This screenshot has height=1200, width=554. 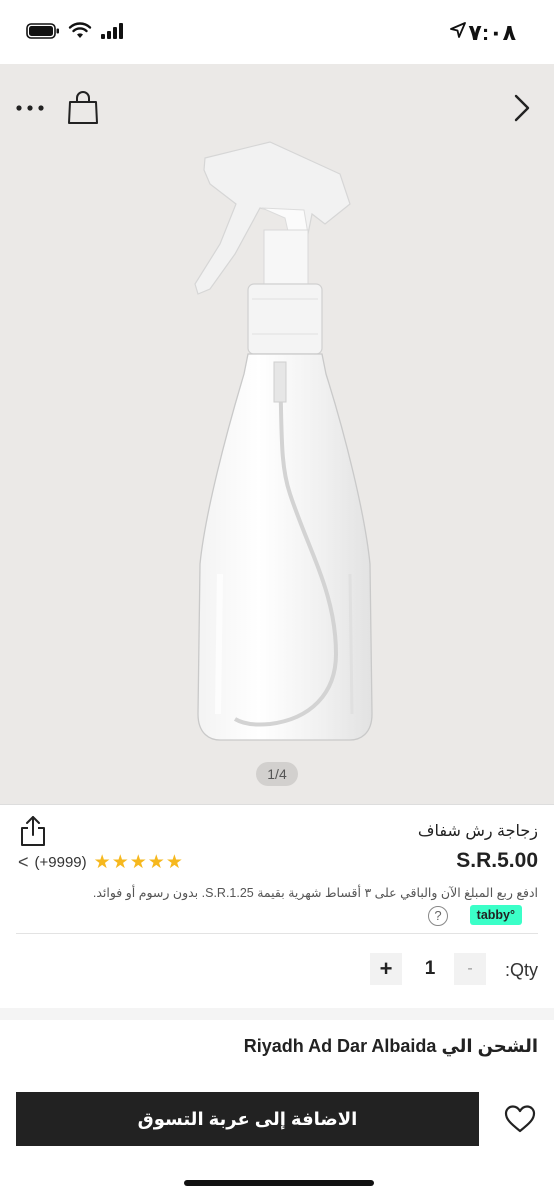 I want to click on status-bar: ٧:٠٨, so click(x=277, y=32).